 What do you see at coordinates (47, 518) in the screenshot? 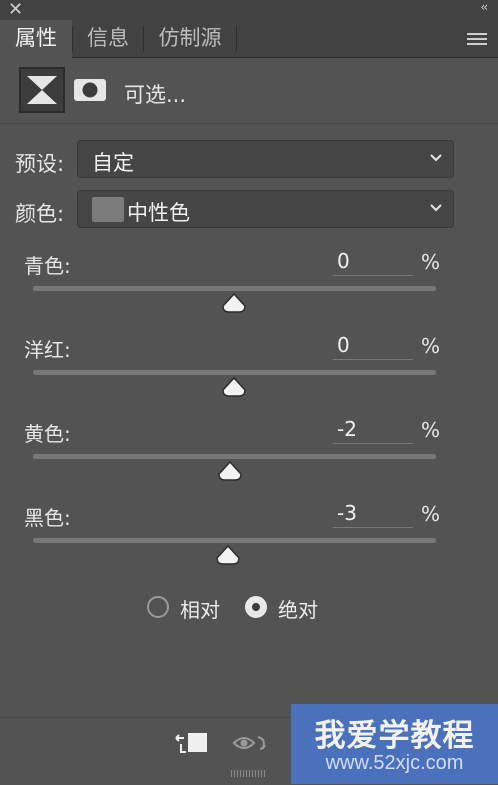
I see `black-label: 黑色:` at bounding box center [47, 518].